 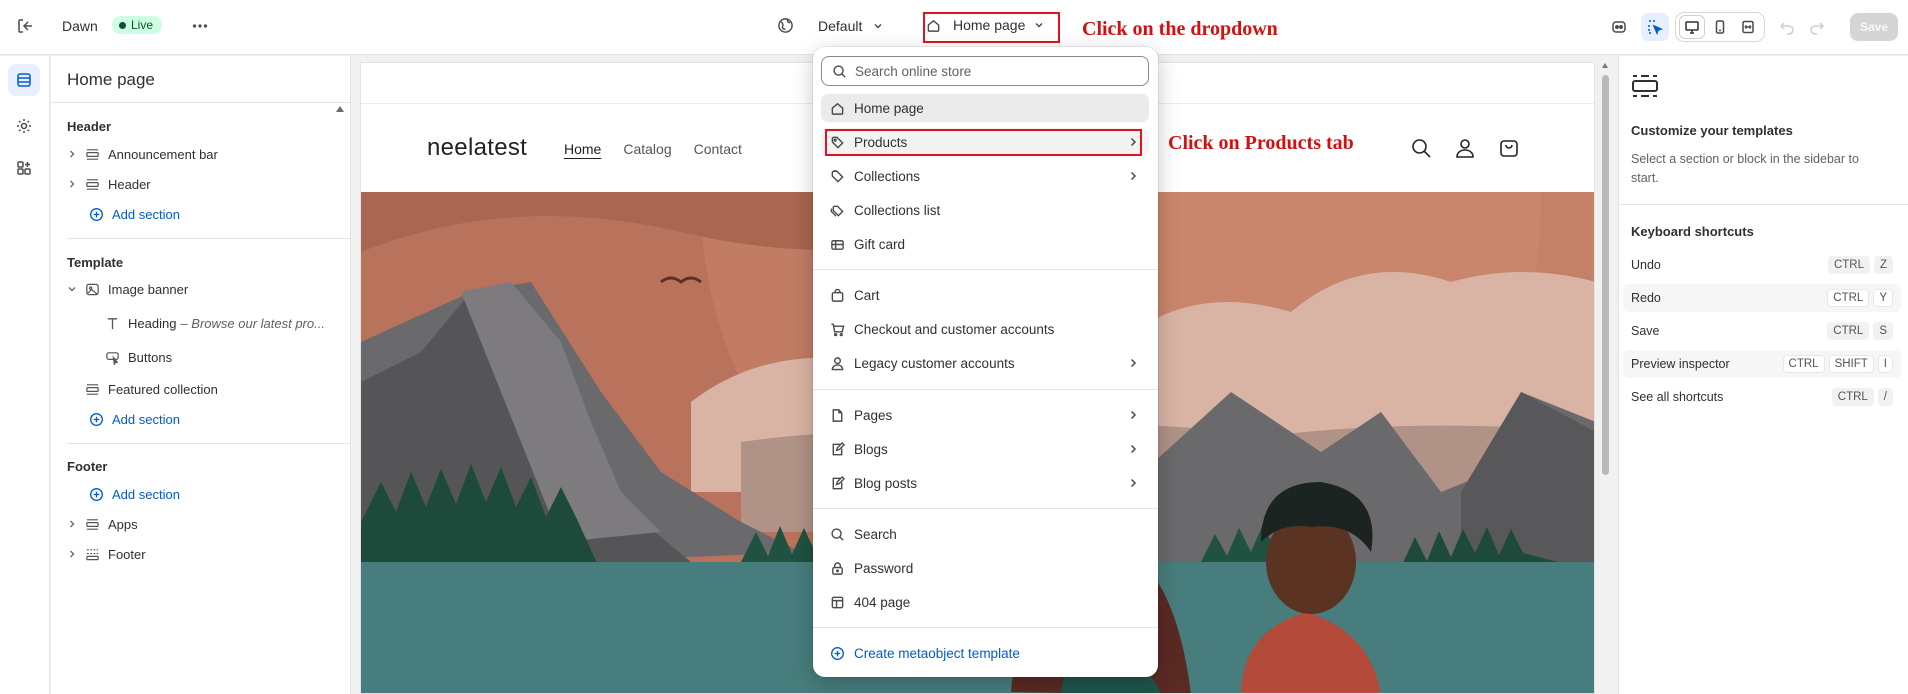 What do you see at coordinates (985, 602) in the screenshot?
I see `menu-item-404-page: 404 page` at bounding box center [985, 602].